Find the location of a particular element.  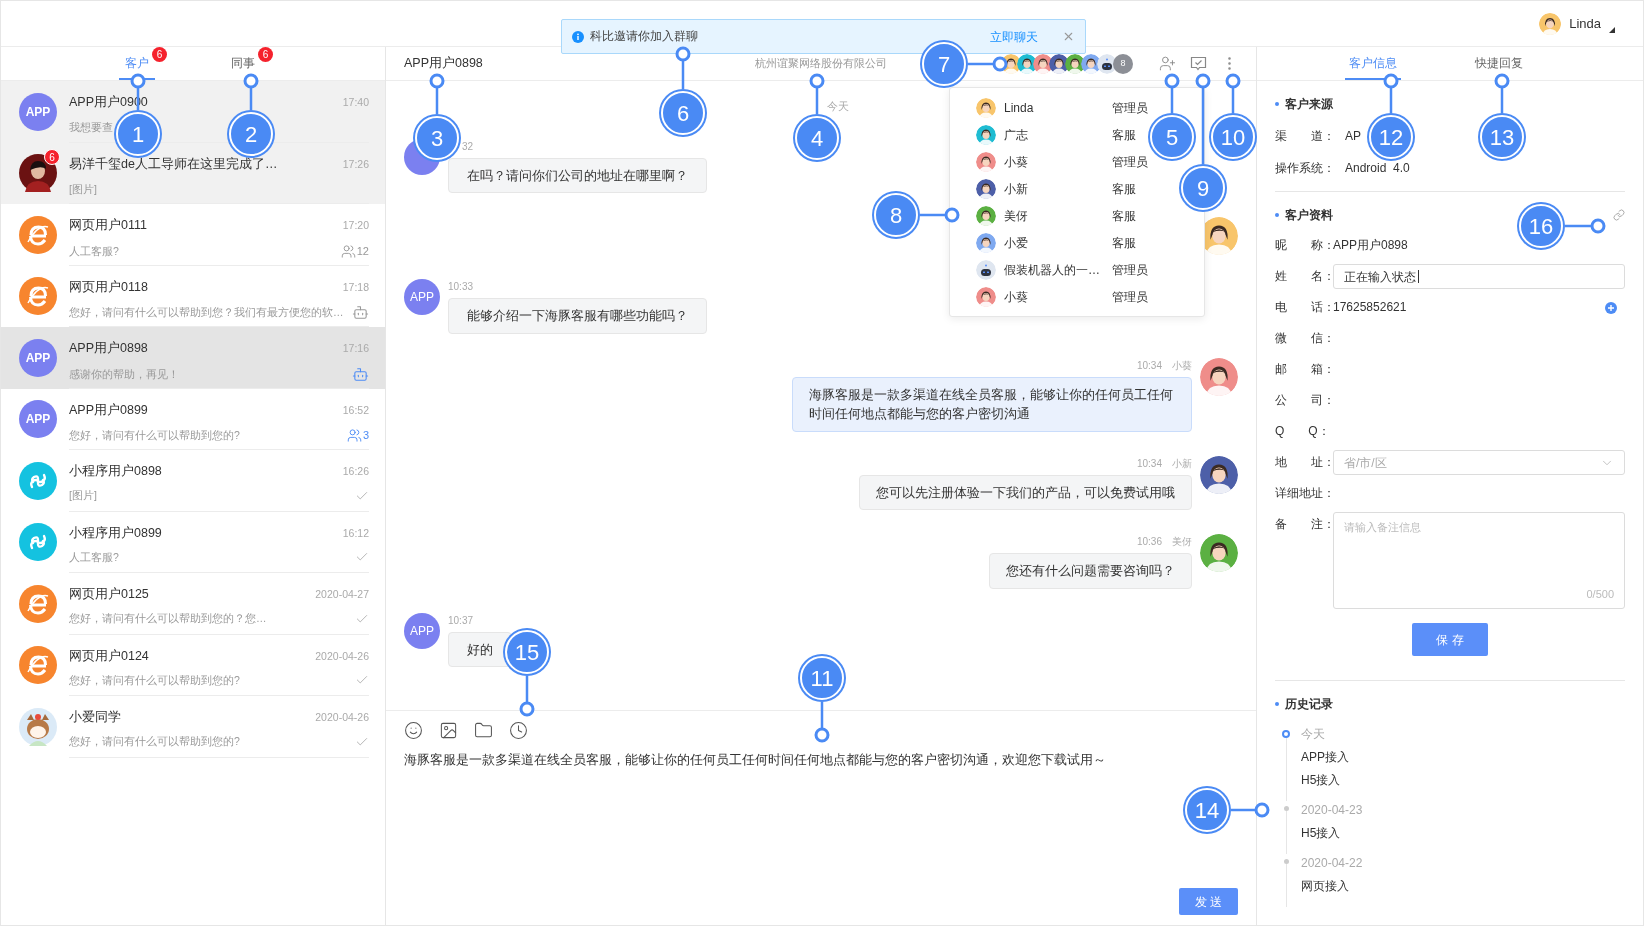

callout-number: 2 is located at coordinates (251, 134).